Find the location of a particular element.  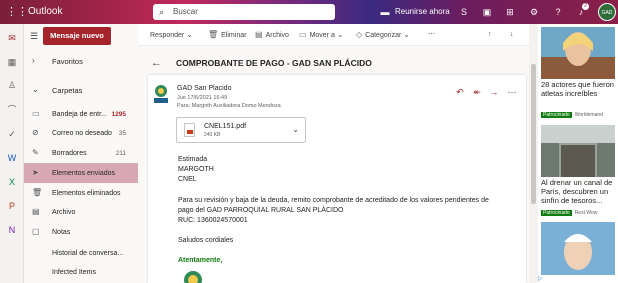

chevron-right-icon: › is located at coordinates (33, 60).